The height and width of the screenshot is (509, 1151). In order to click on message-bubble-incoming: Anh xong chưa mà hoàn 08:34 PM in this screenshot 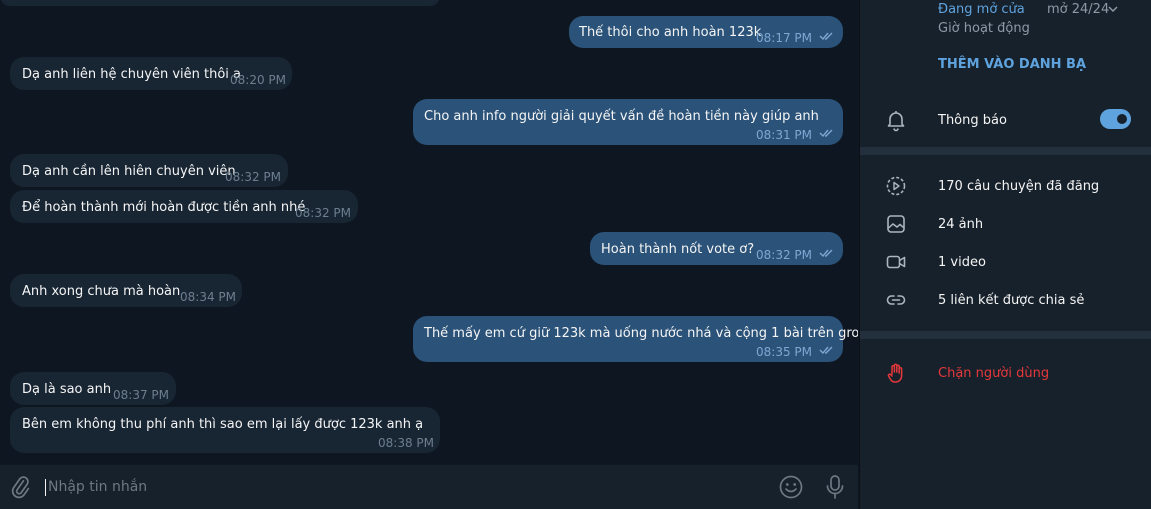, I will do `click(126, 290)`.